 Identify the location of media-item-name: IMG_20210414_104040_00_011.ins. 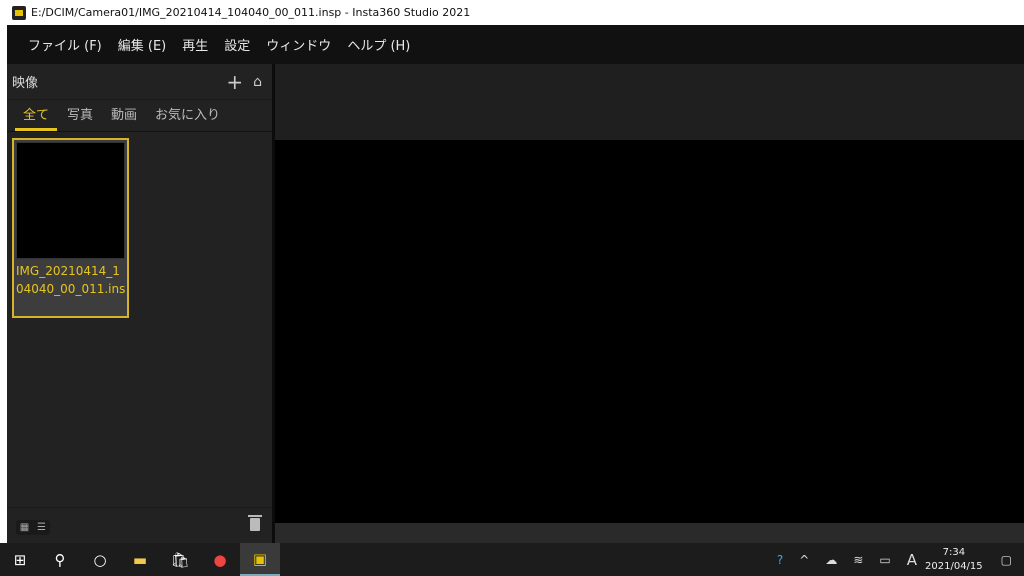
(71, 280).